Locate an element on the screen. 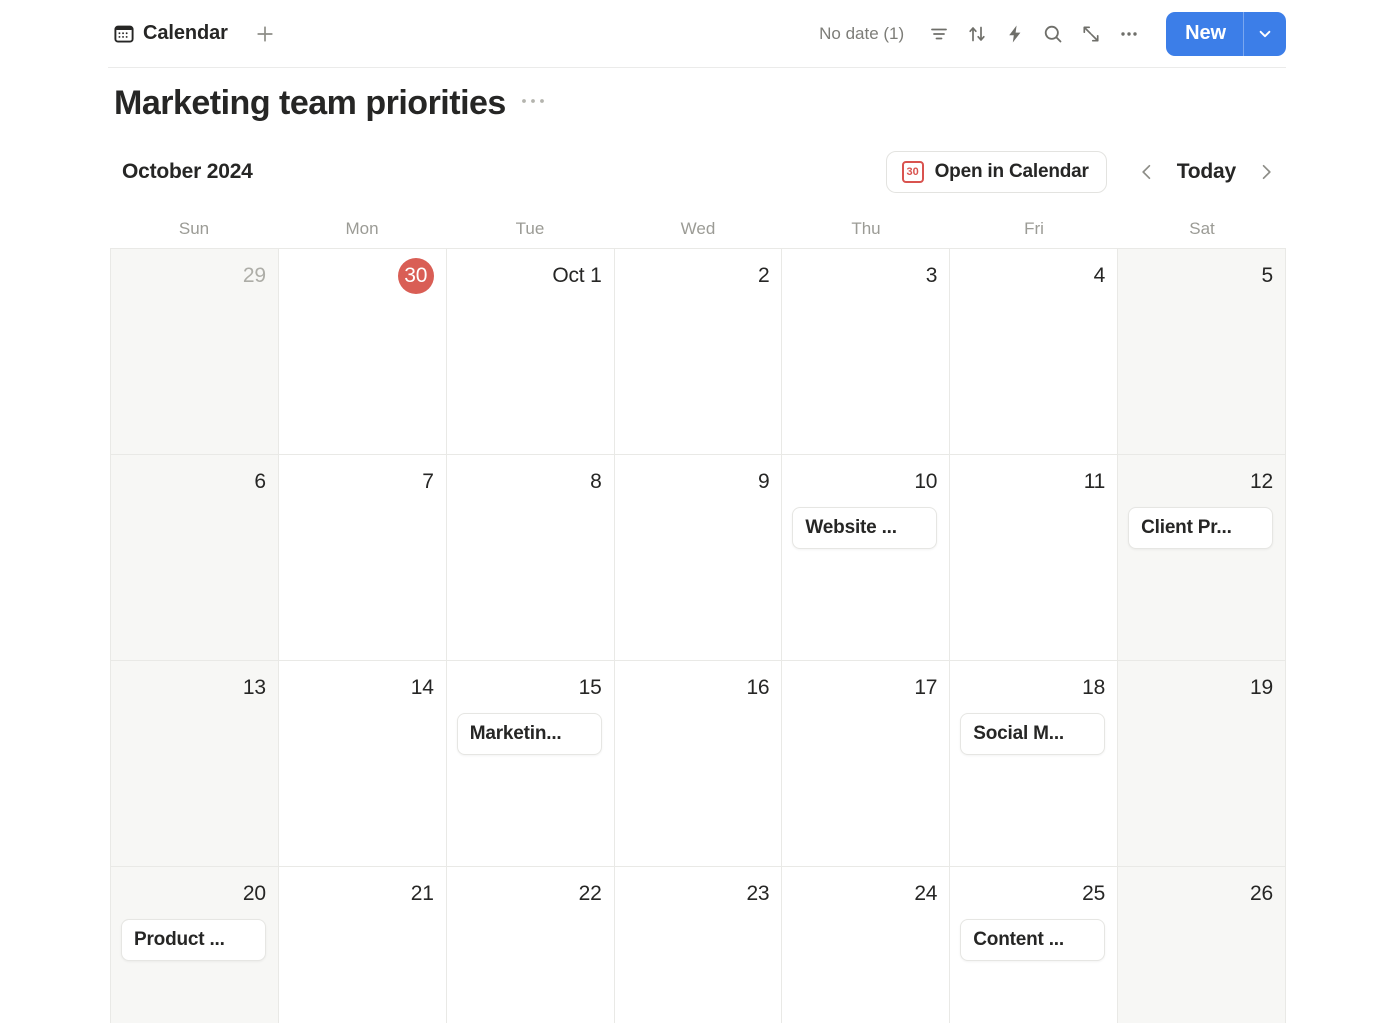 The width and height of the screenshot is (1400, 1023). toolbar-actions: No date (1) New is located at coordinates (1047, 33).